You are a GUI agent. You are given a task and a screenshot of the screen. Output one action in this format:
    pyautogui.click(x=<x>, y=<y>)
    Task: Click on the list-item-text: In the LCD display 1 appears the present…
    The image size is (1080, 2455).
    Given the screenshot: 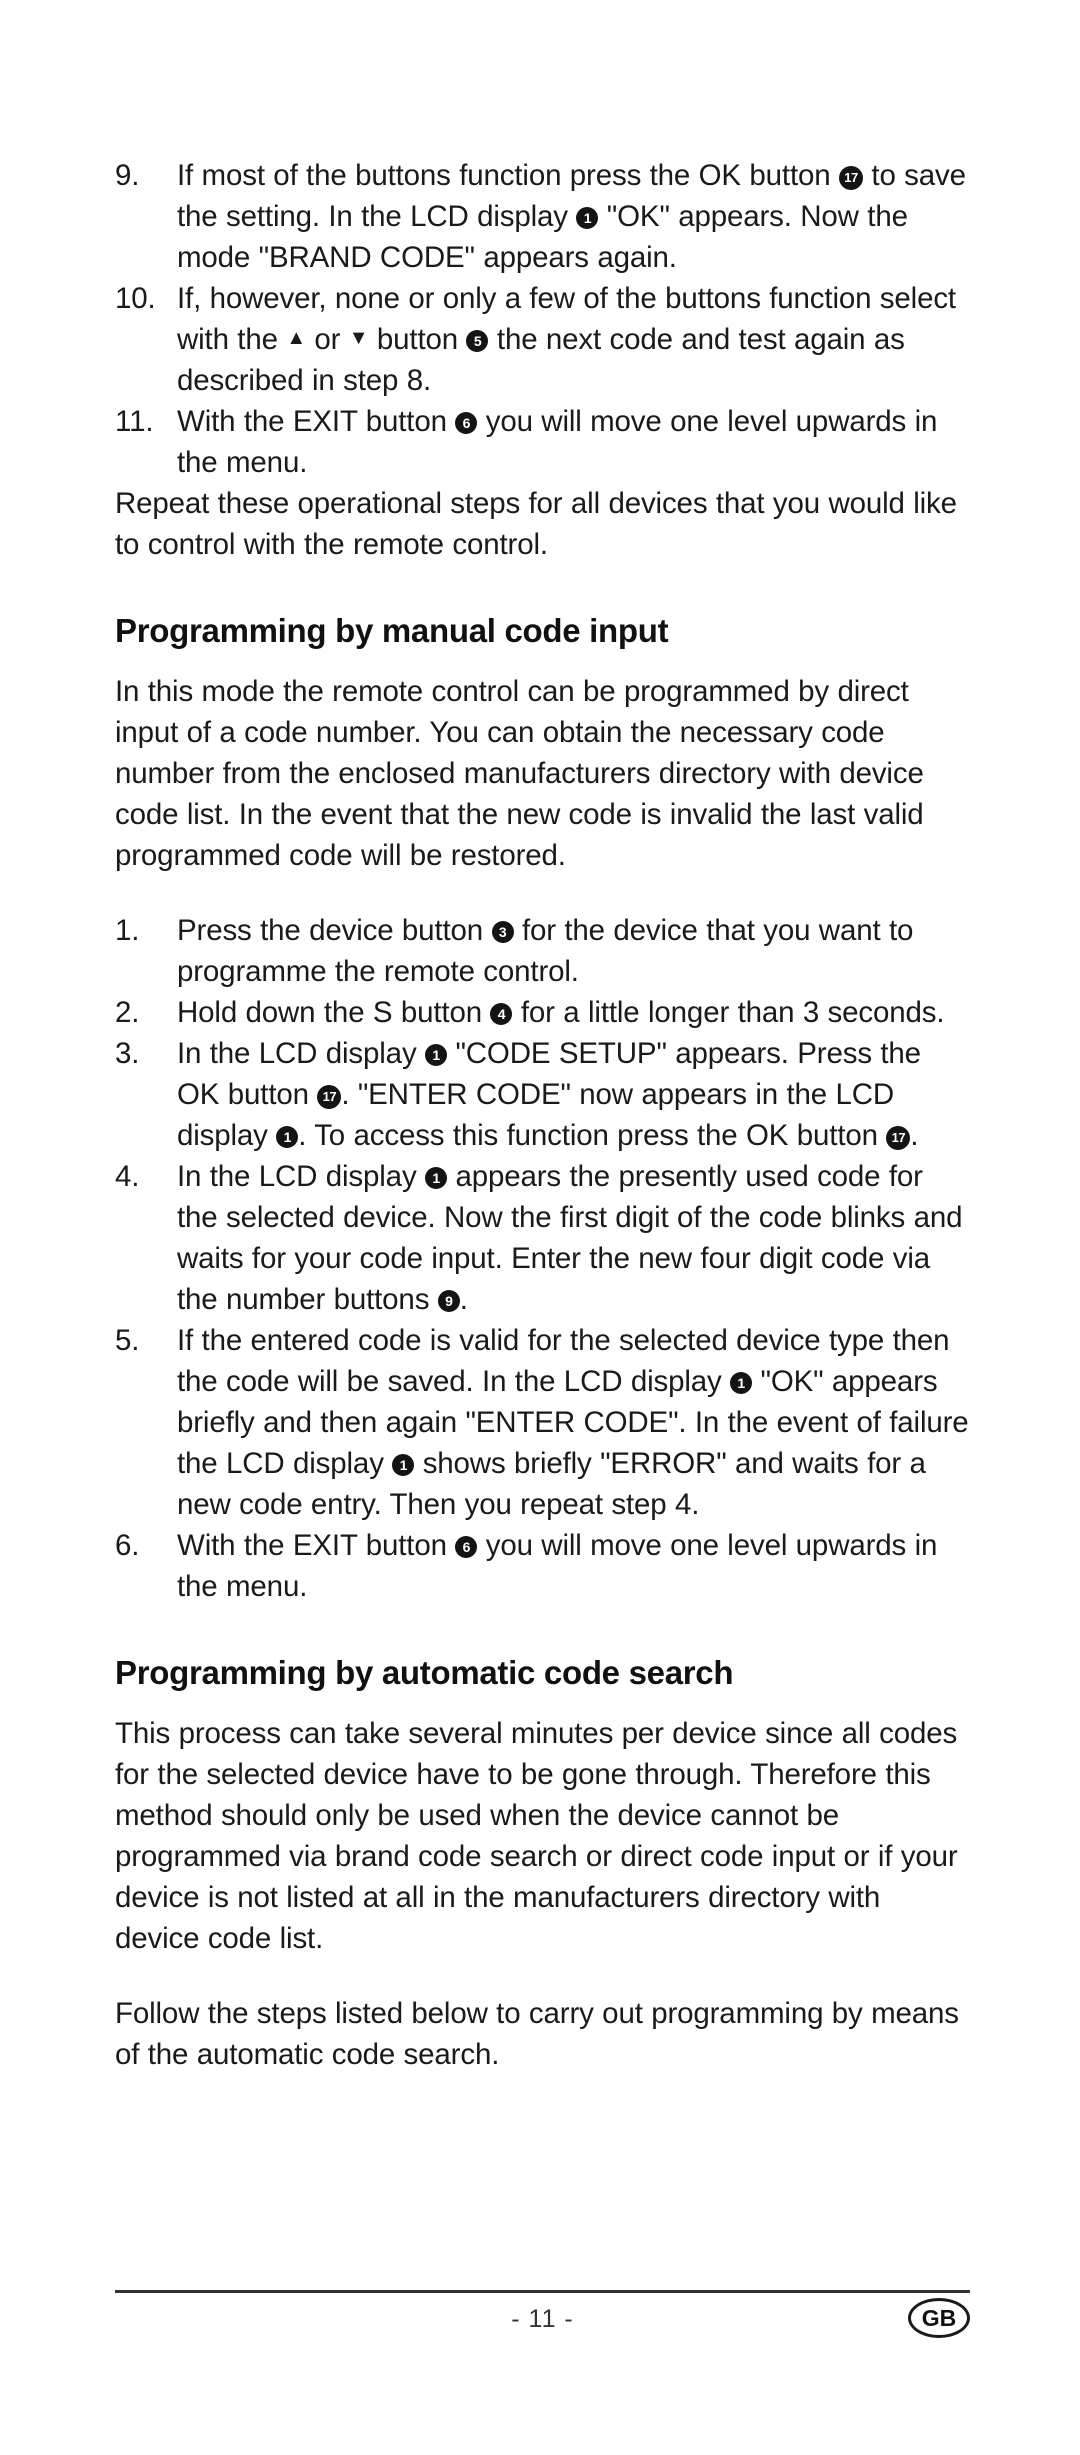 What is the action you would take?
    pyautogui.click(x=570, y=1238)
    